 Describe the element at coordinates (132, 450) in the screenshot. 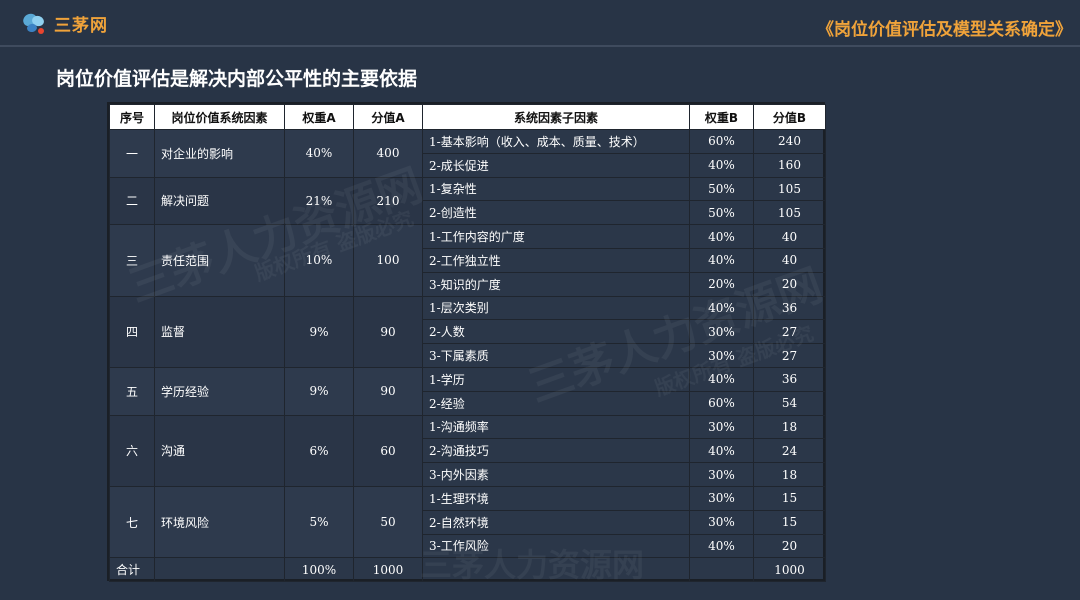

I see `row-no-cell: 六` at that location.